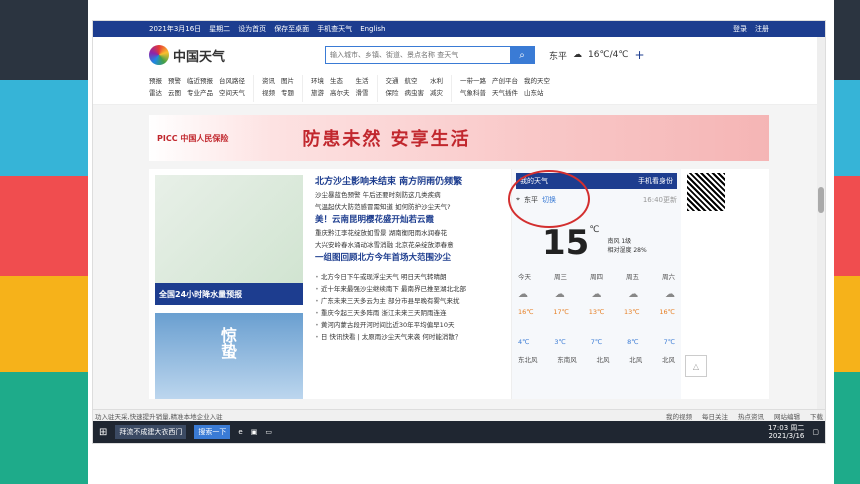  Describe the element at coordinates (340, 80) in the screenshot. I see `nav-item: 生态` at that location.